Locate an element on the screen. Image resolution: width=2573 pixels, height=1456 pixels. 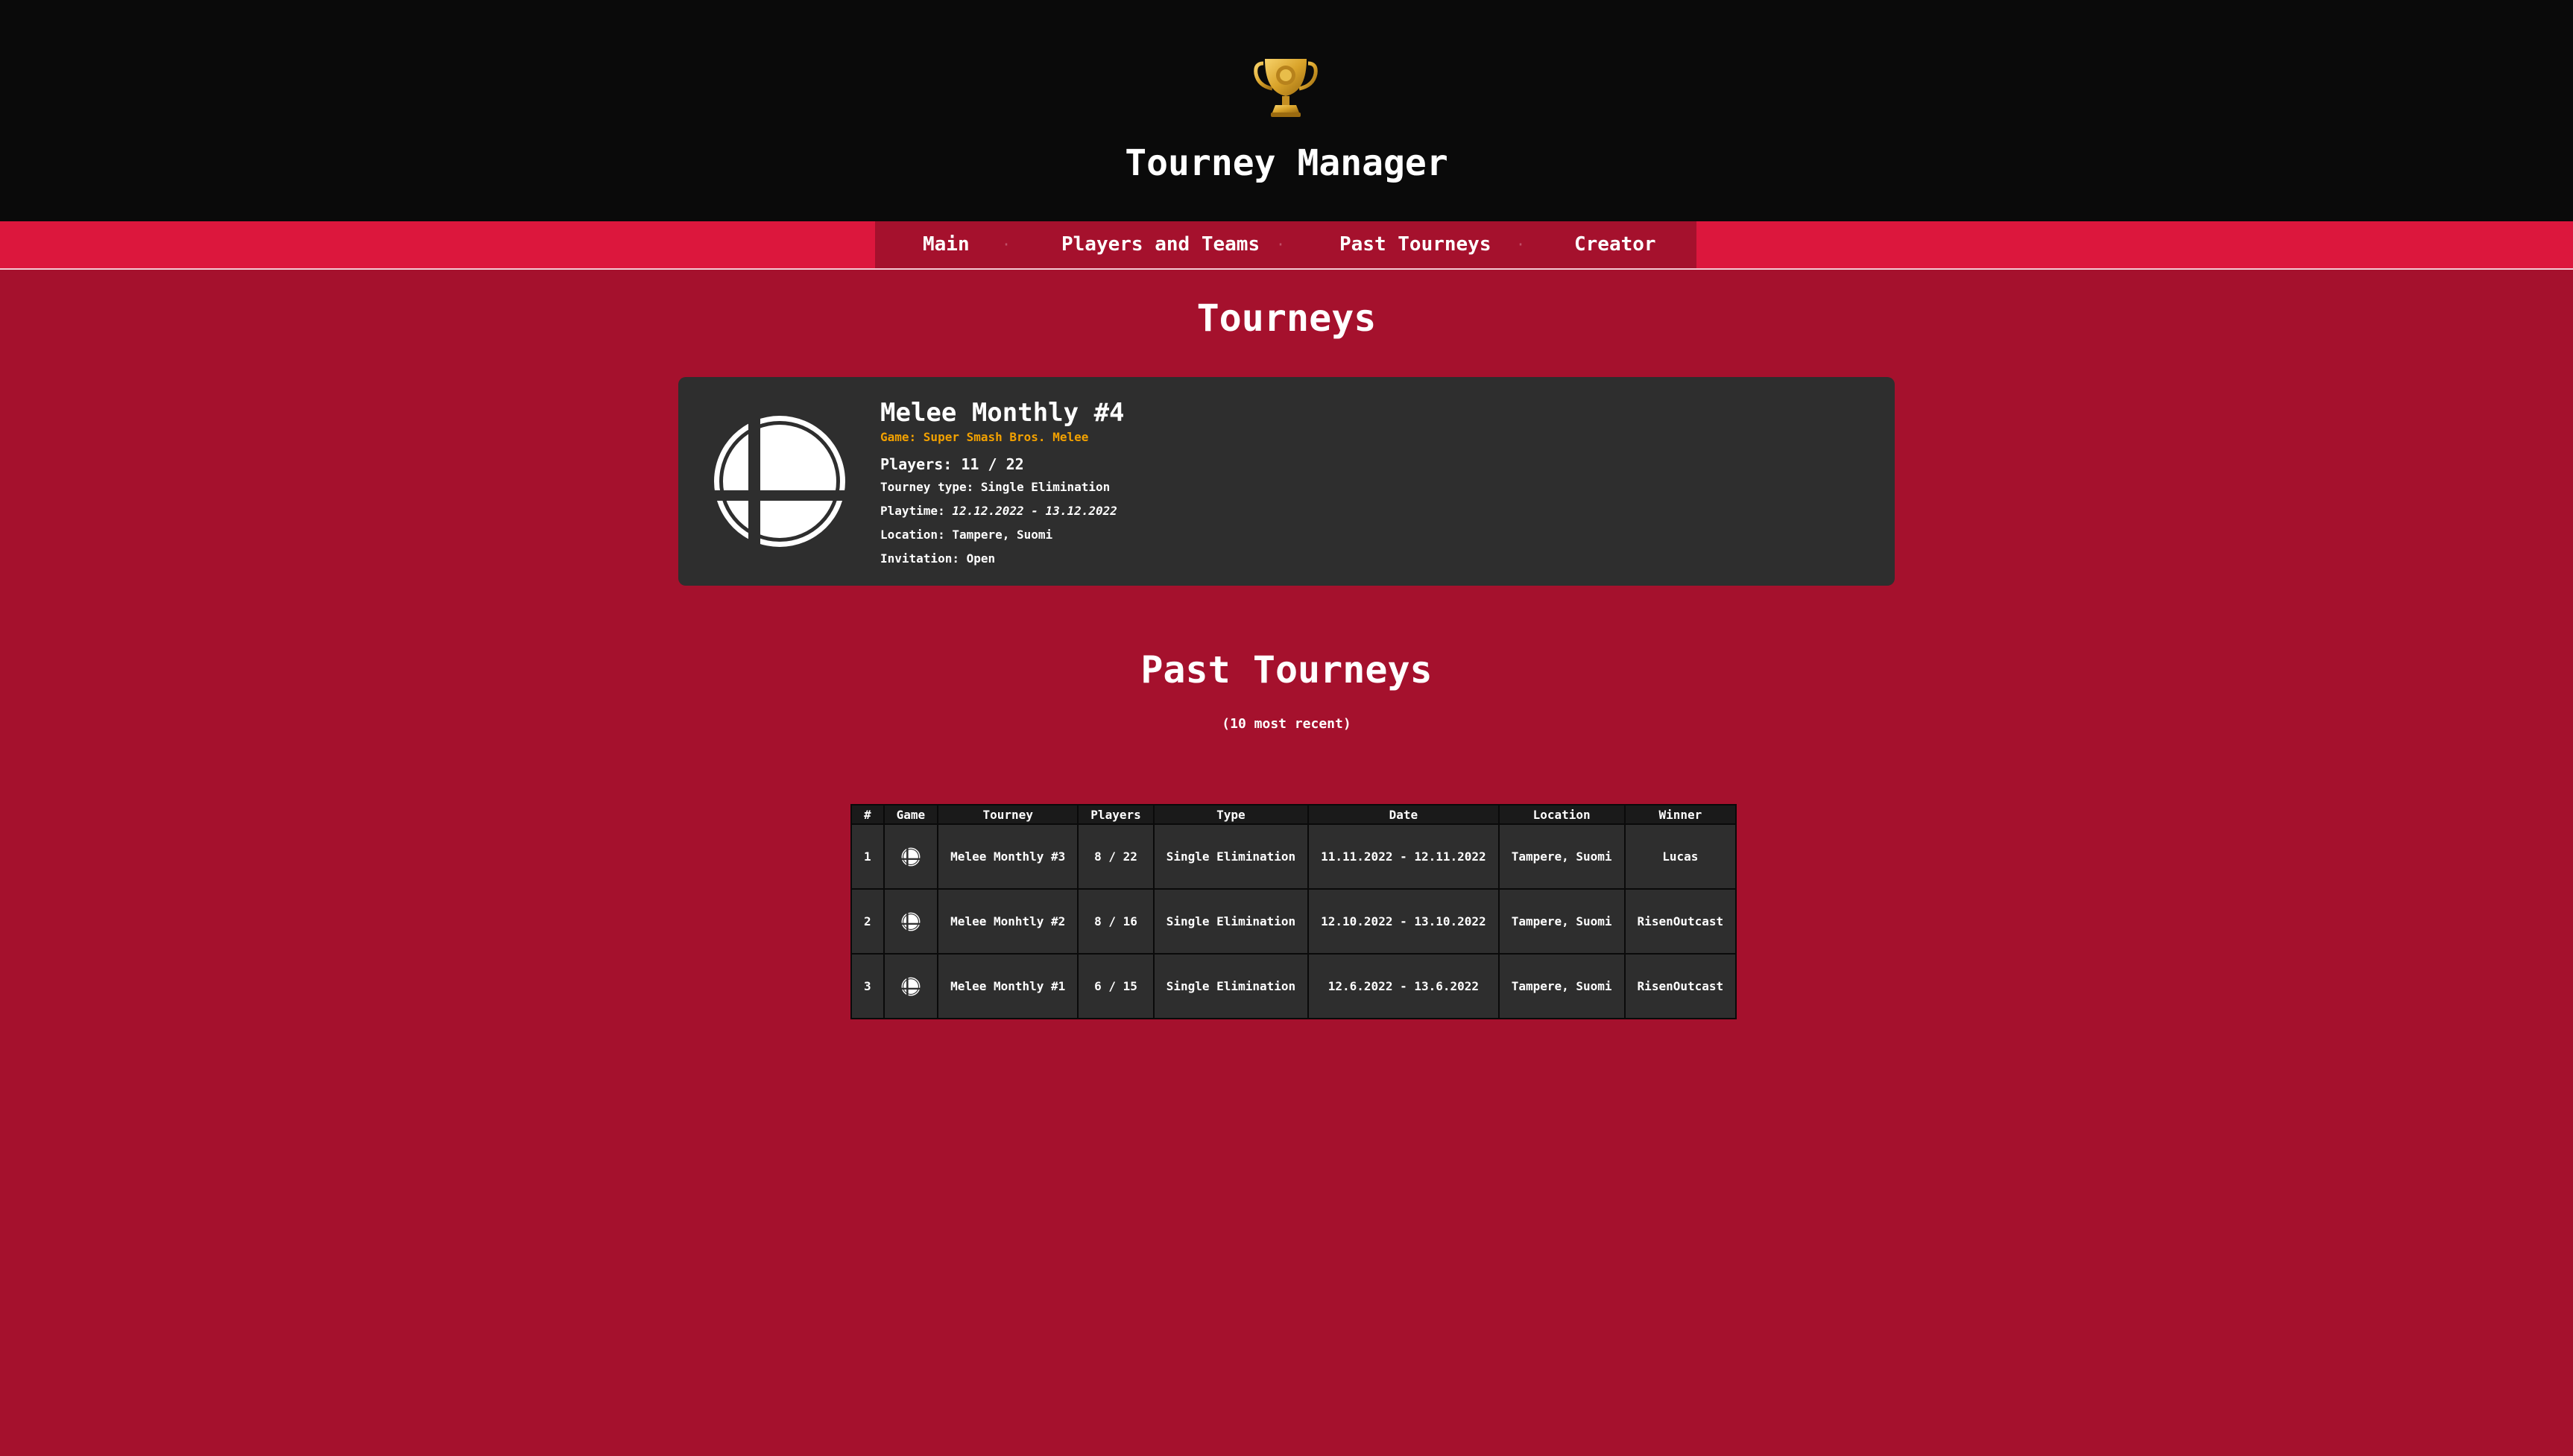
column-header-game: Game is located at coordinates (911, 814).